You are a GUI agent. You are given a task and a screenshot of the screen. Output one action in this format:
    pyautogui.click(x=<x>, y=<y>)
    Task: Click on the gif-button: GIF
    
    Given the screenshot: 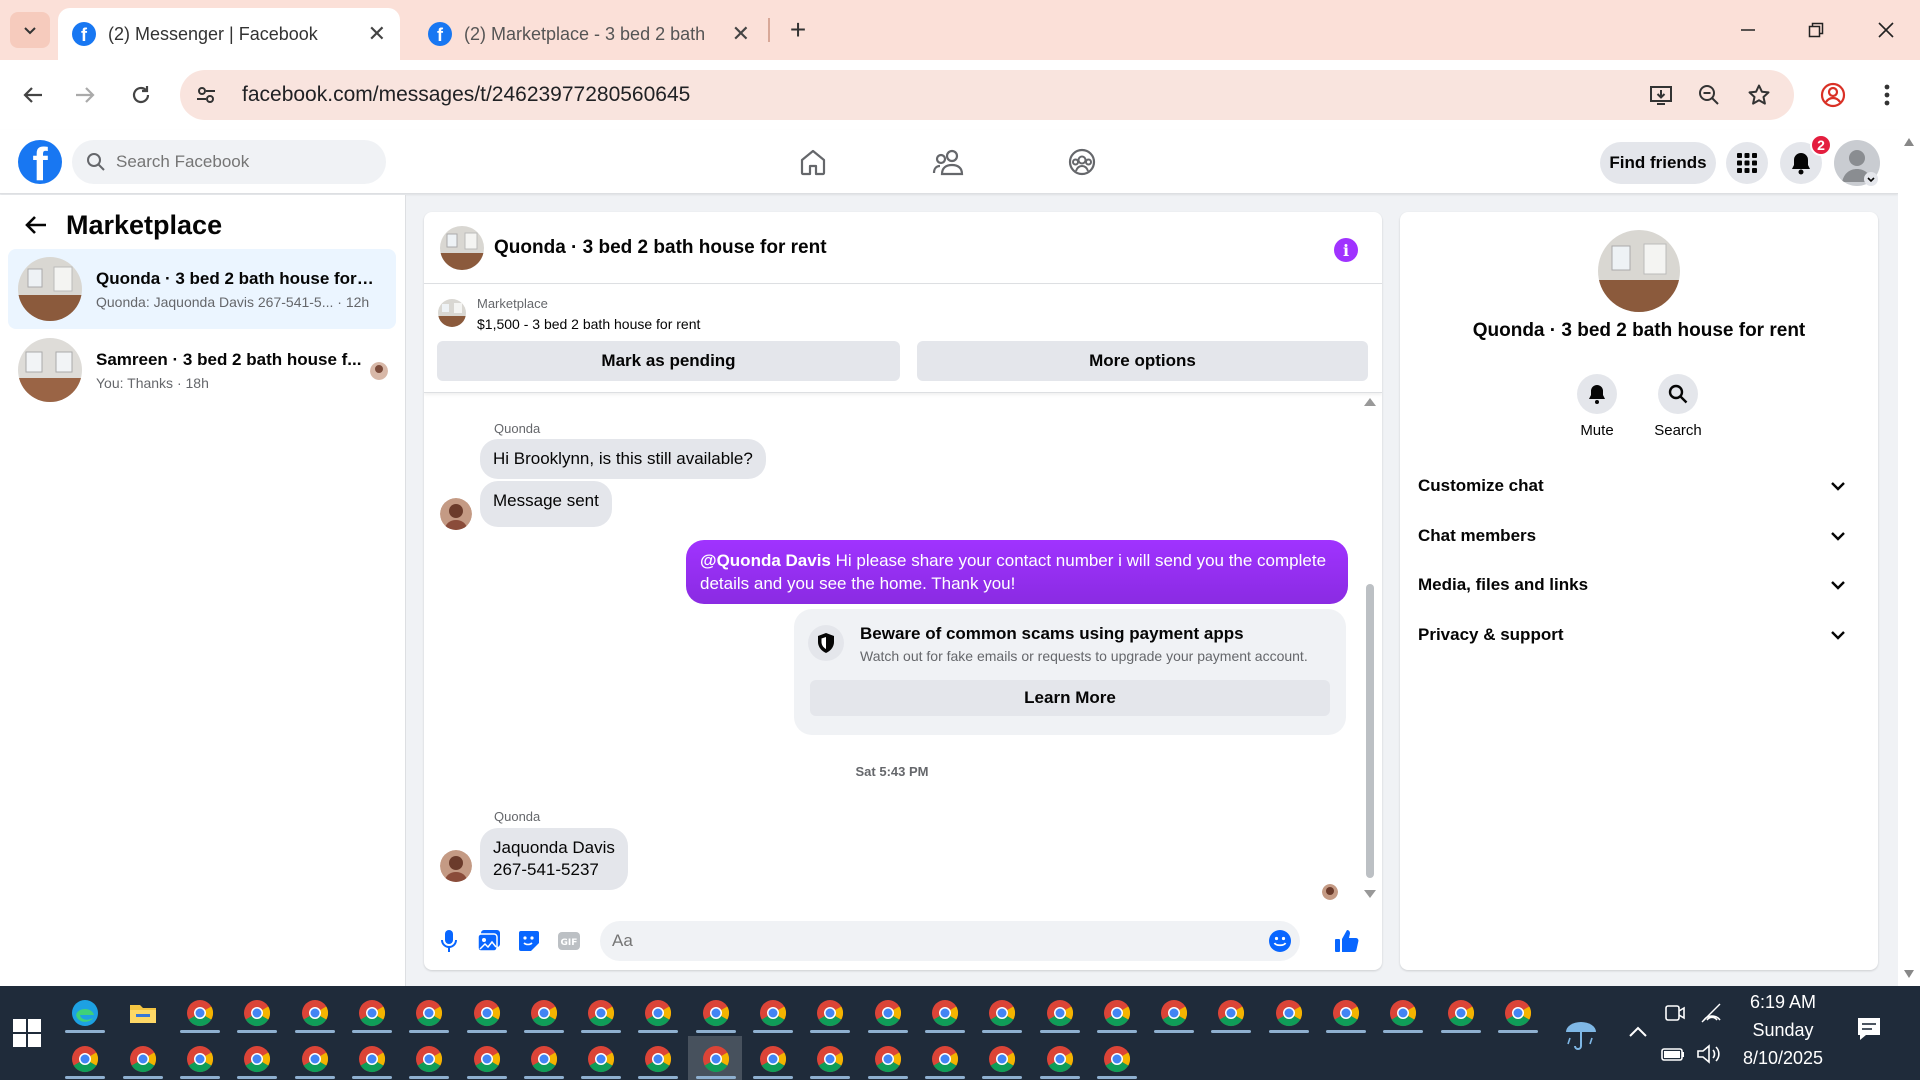 What is the action you would take?
    pyautogui.click(x=569, y=941)
    